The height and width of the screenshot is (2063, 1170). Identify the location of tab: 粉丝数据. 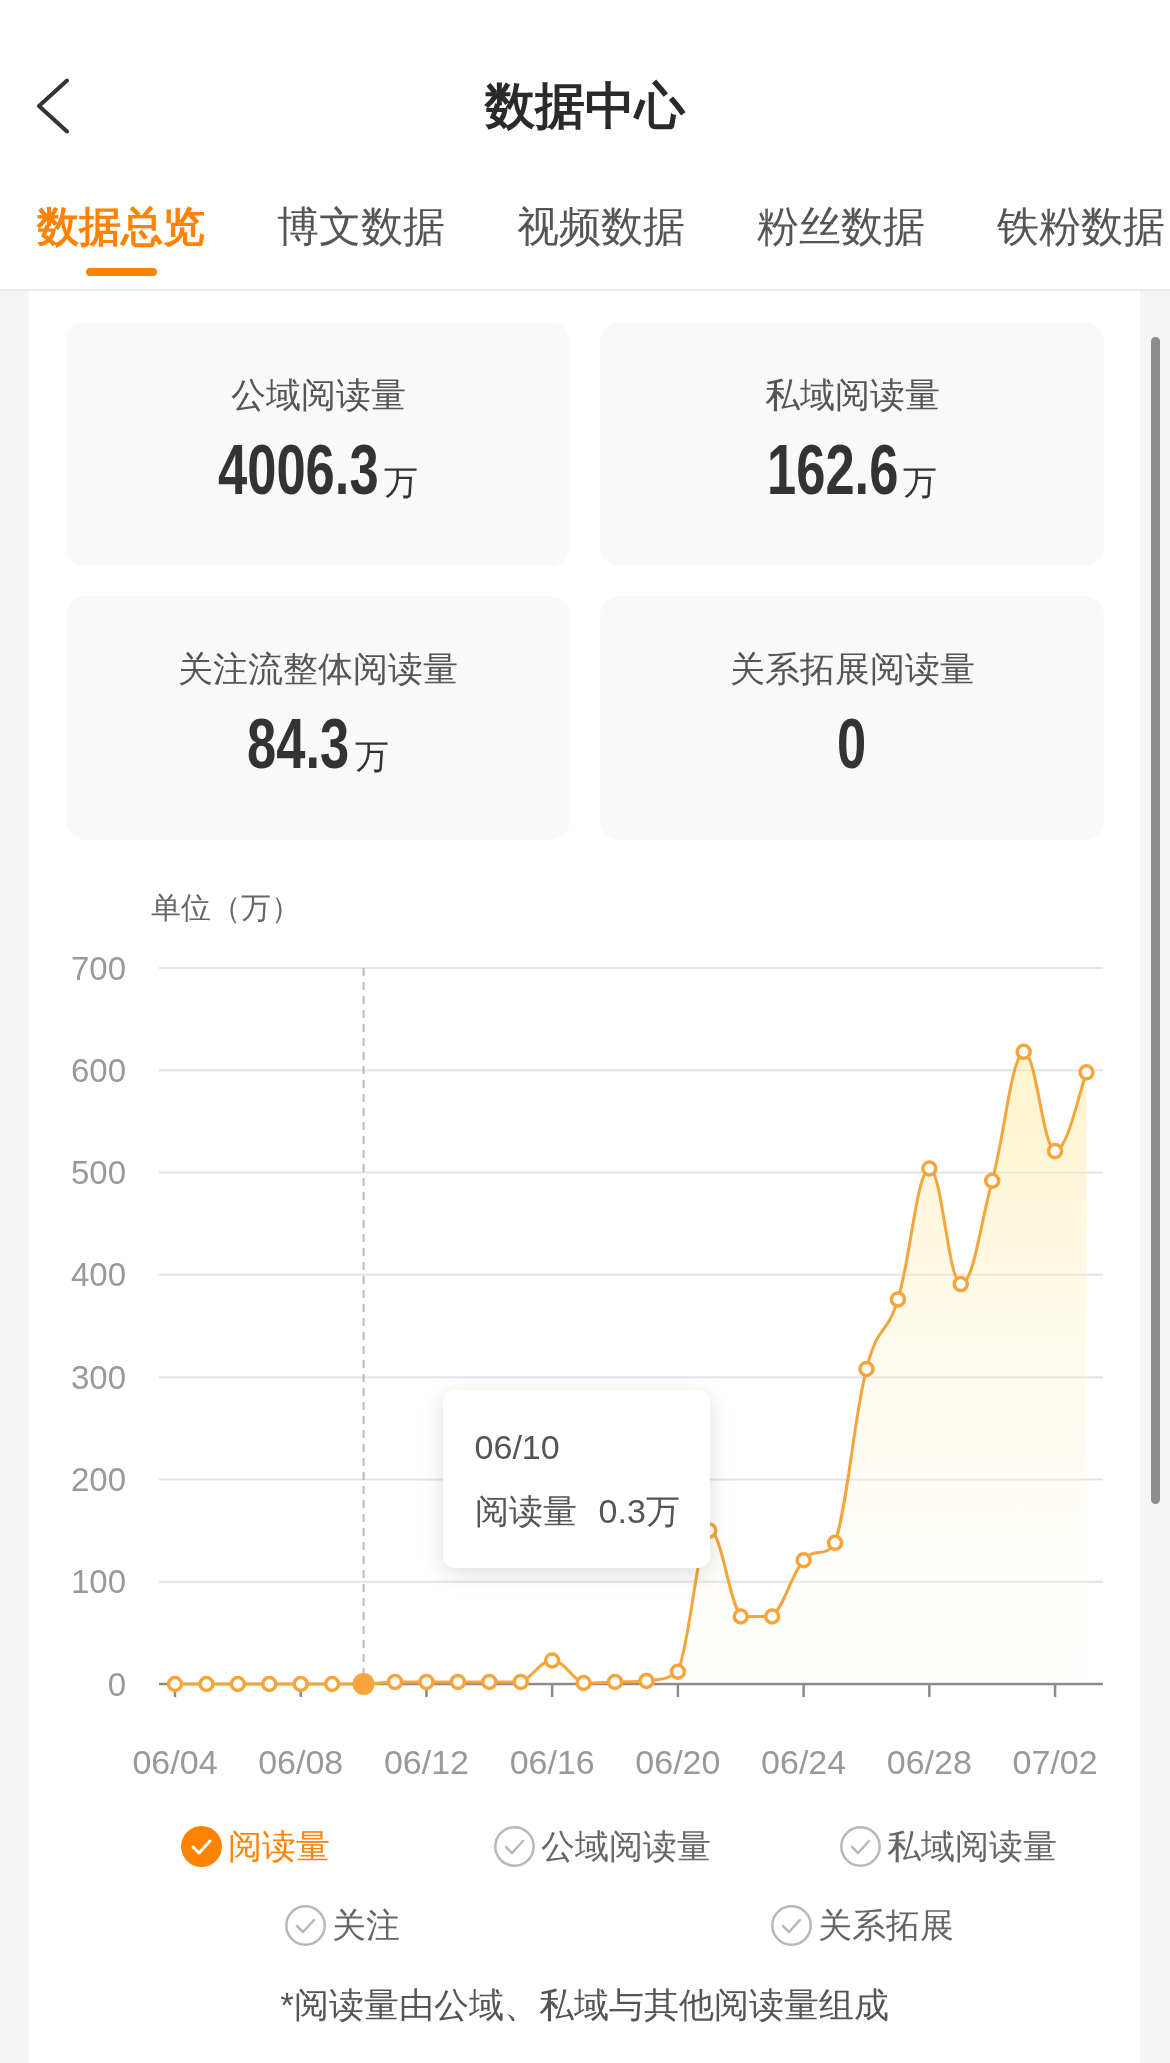
(841, 237).